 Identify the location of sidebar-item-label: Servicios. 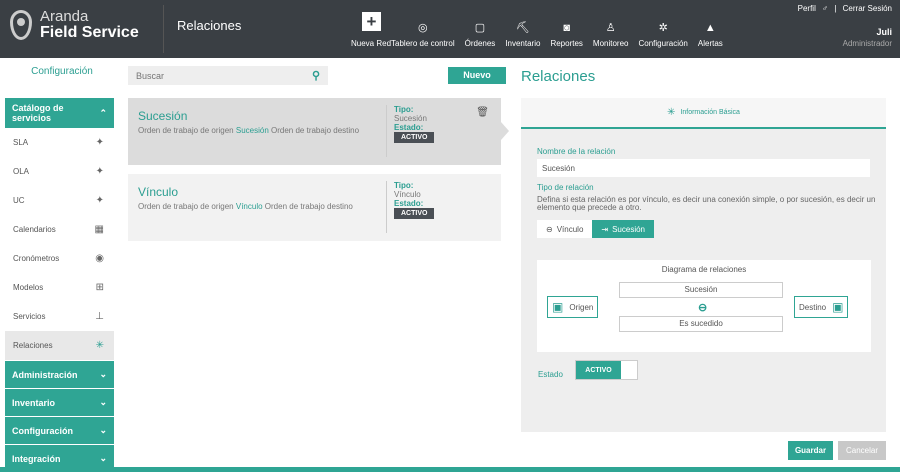
(29, 316).